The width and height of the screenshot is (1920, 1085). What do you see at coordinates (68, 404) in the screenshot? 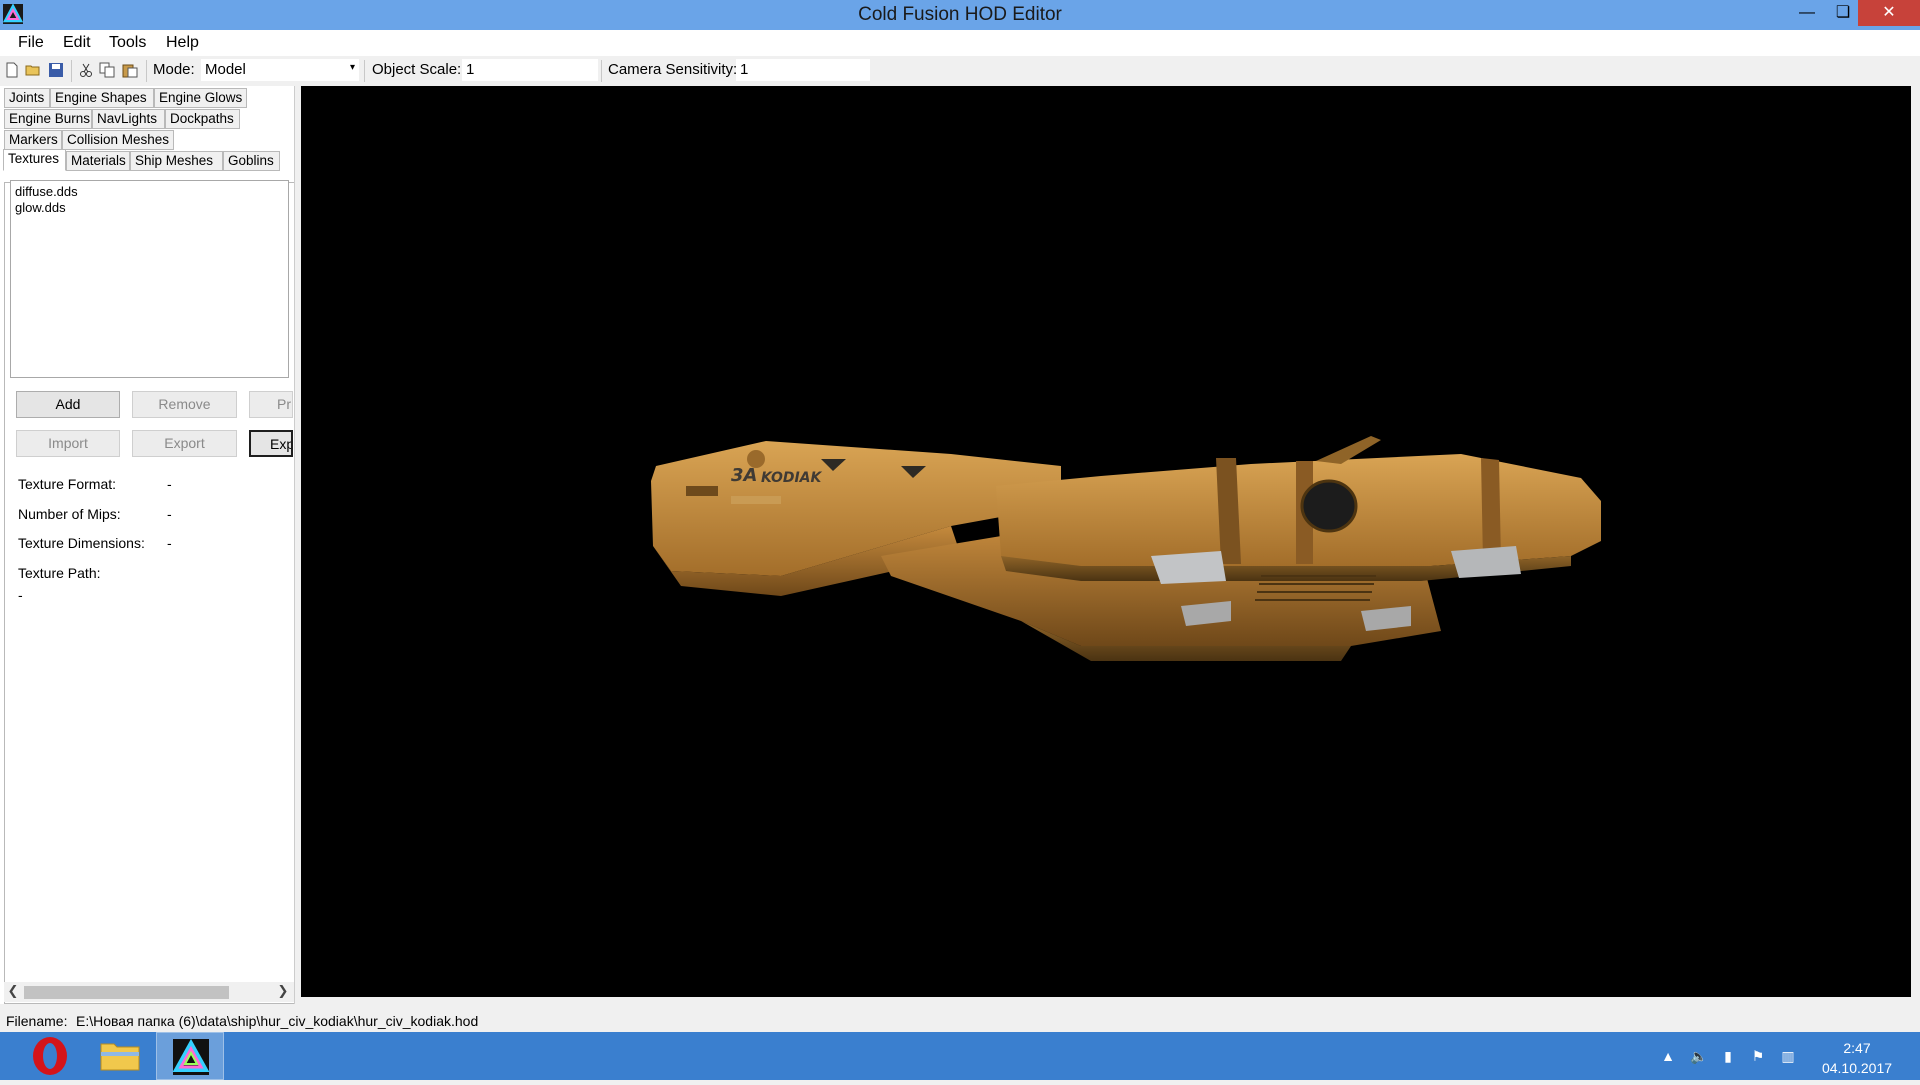
I see `add-texture-button: Add` at bounding box center [68, 404].